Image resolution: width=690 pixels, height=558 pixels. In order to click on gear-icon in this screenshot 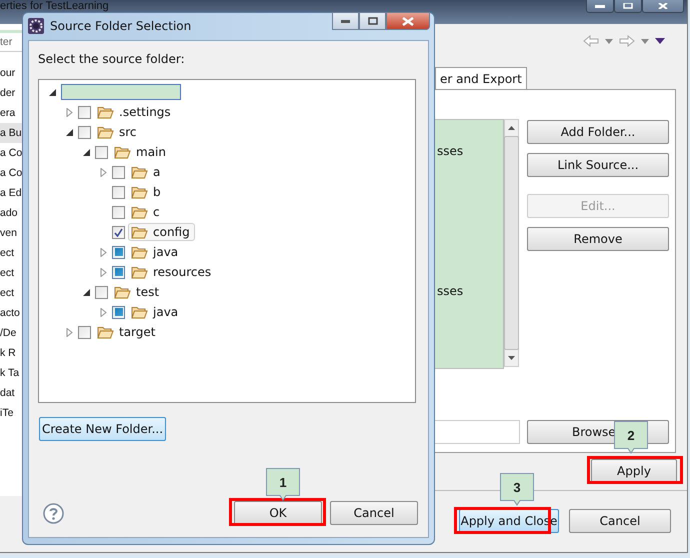, I will do `click(36, 26)`.